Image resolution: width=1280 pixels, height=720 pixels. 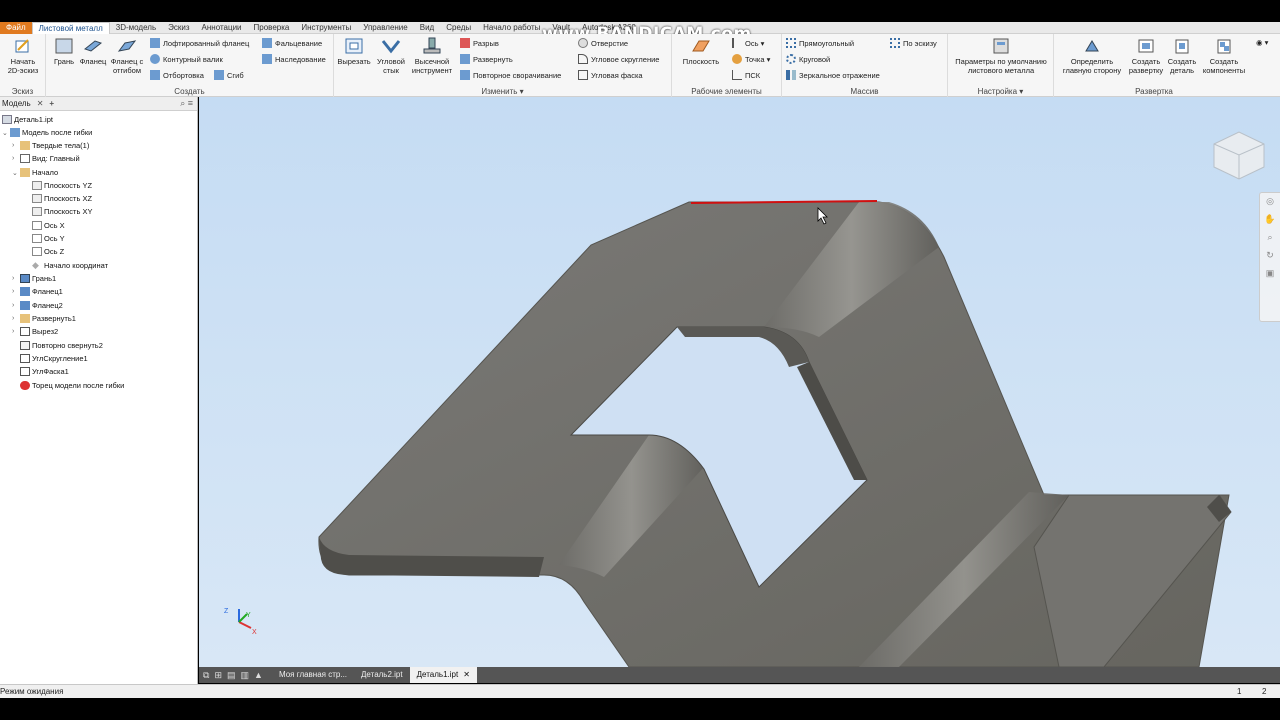 I want to click on tree-item-flange2: › Фланец2, so click(x=37, y=305).